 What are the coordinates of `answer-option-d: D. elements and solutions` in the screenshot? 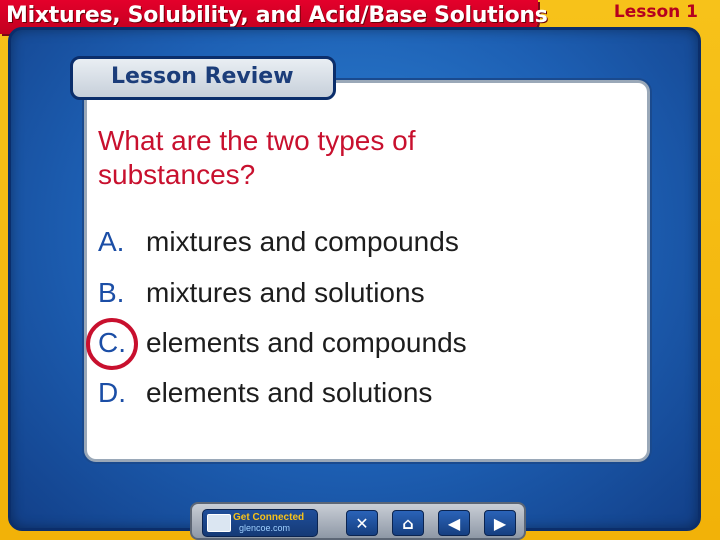 It's located at (265, 393).